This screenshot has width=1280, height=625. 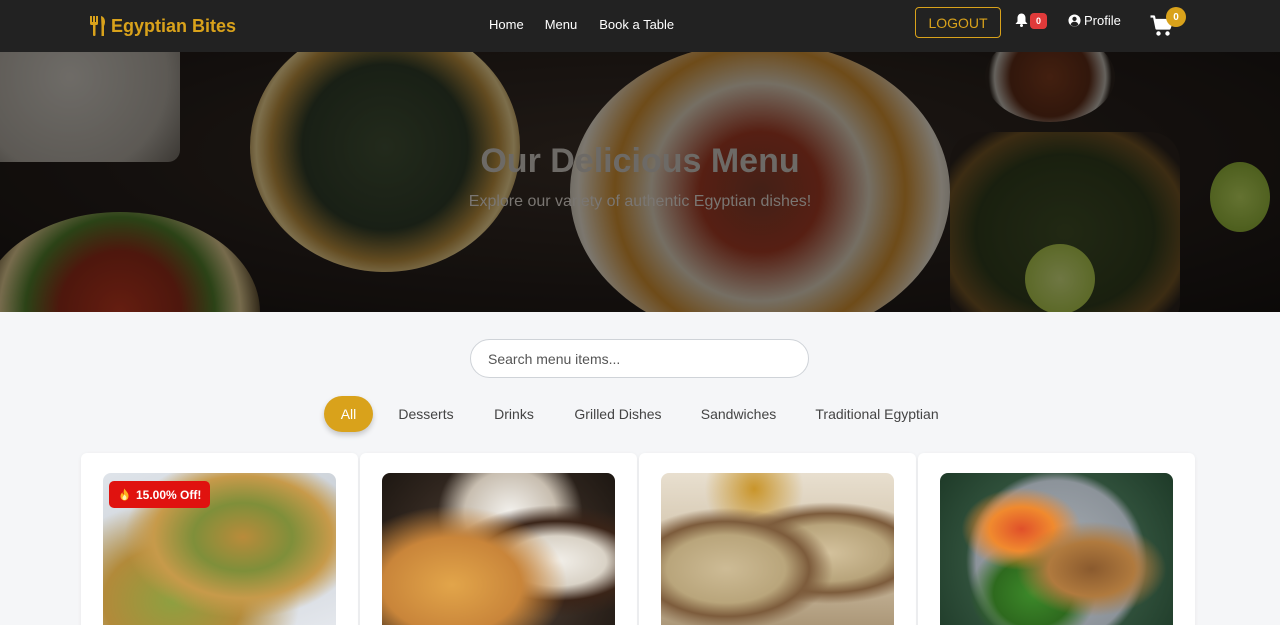 I want to click on filter-all: All, so click(x=348, y=414).